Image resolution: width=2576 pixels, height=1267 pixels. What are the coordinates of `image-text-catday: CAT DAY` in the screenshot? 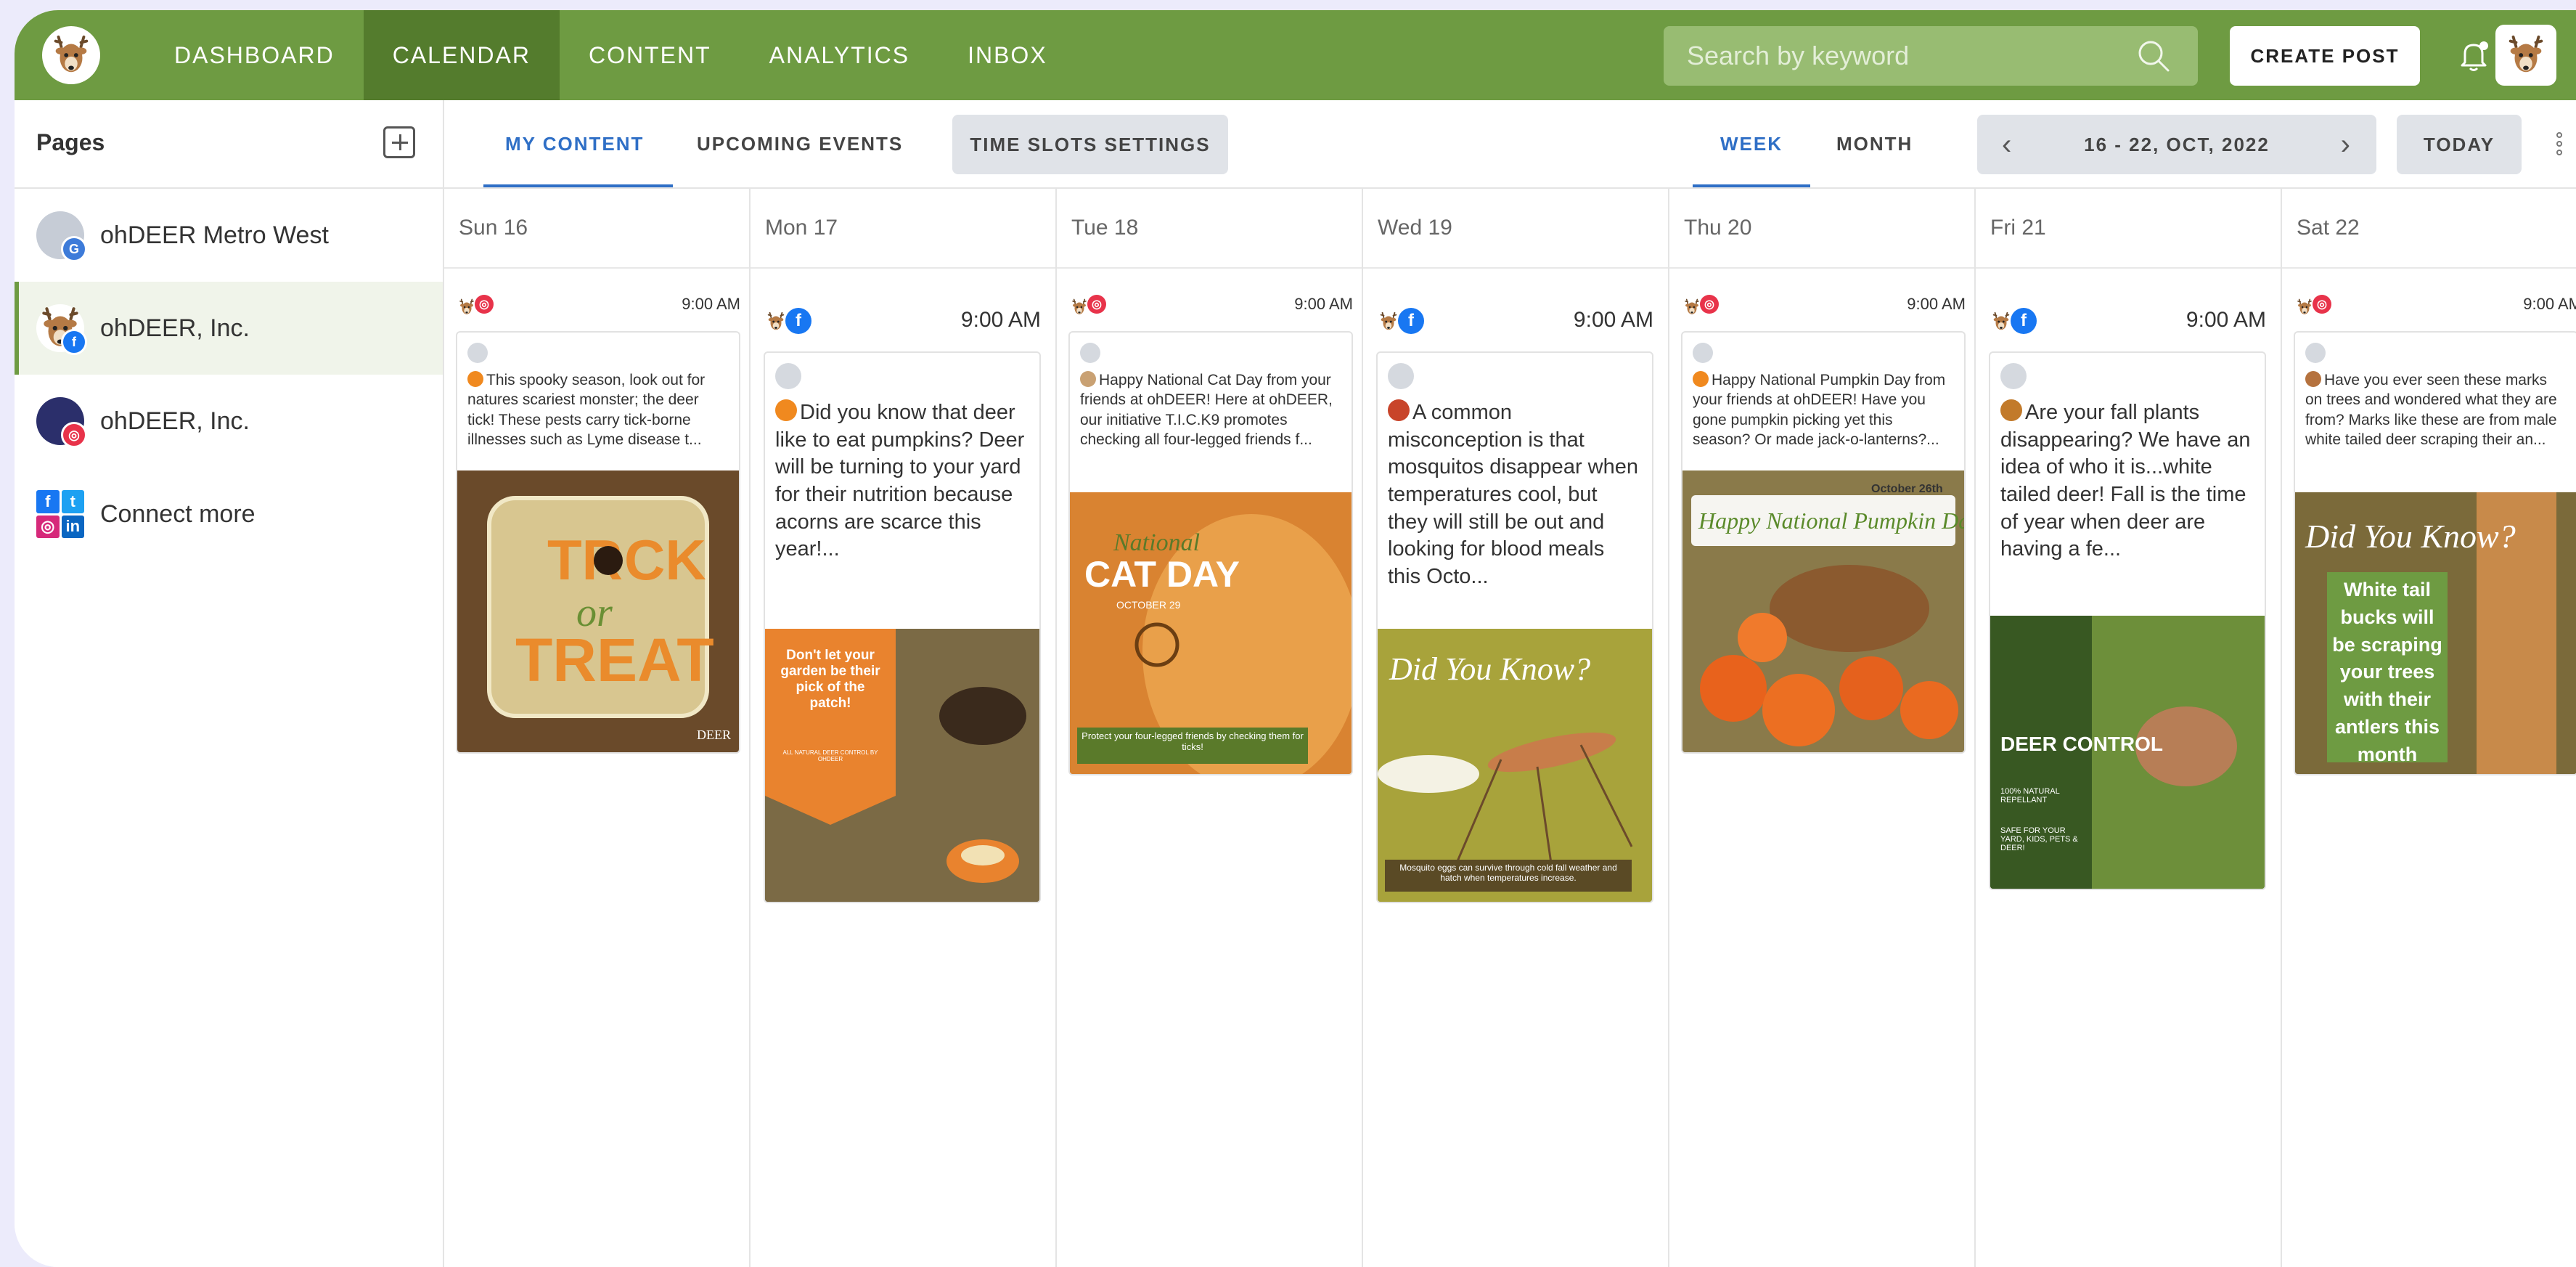 It's located at (1162, 574).